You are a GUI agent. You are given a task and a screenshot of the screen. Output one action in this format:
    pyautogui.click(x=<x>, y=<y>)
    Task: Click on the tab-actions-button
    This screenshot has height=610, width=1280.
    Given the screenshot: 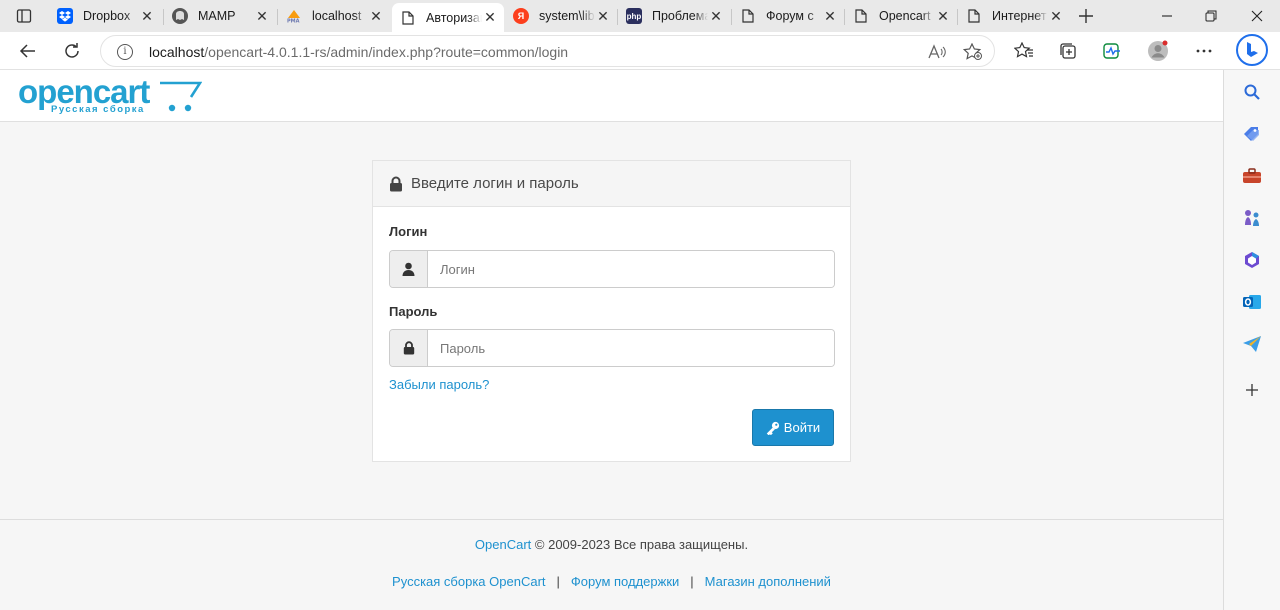 What is the action you would take?
    pyautogui.click(x=24, y=16)
    